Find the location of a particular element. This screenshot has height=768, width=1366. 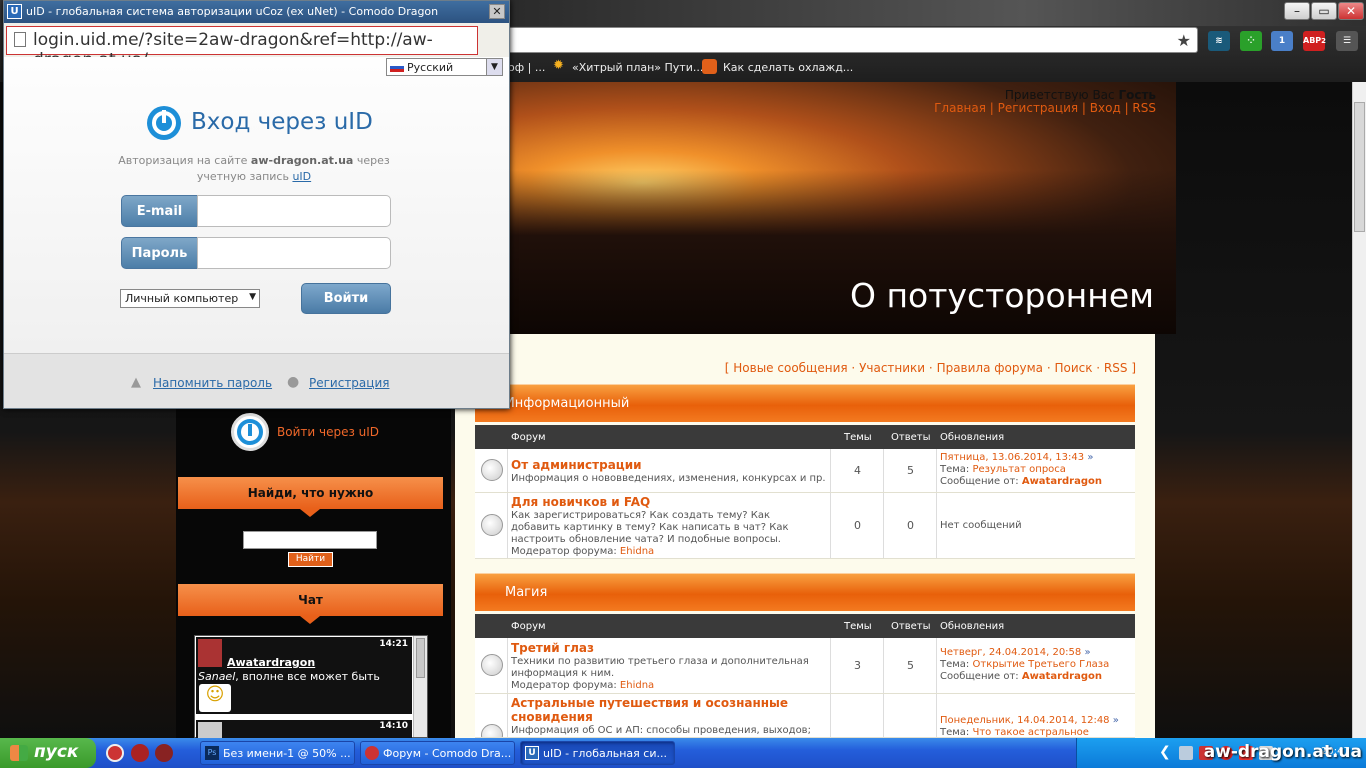

update-topic: Что такое астральное is located at coordinates (1031, 732).